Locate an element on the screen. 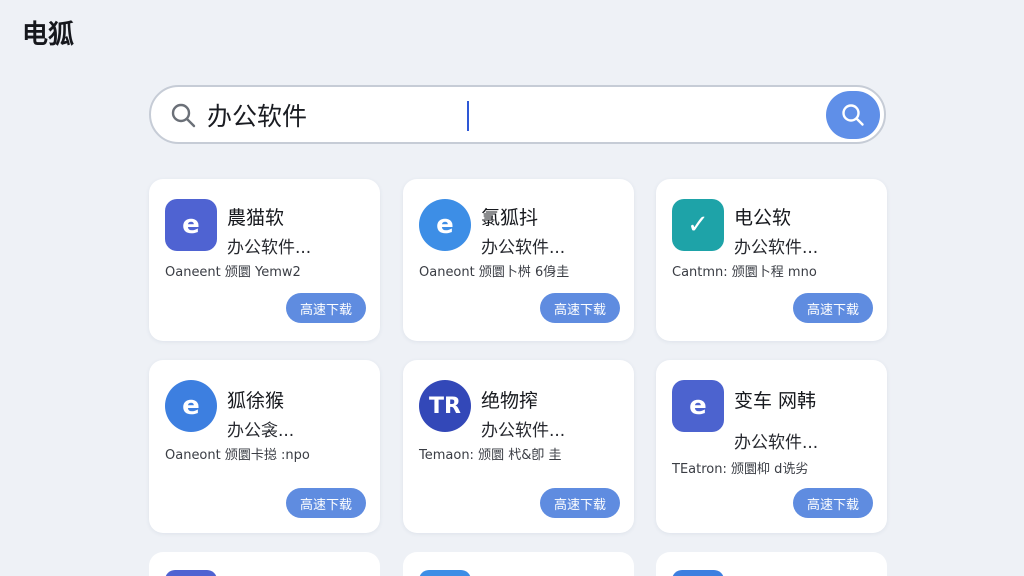  app-title: 氯狐抖 is located at coordinates (510, 218).